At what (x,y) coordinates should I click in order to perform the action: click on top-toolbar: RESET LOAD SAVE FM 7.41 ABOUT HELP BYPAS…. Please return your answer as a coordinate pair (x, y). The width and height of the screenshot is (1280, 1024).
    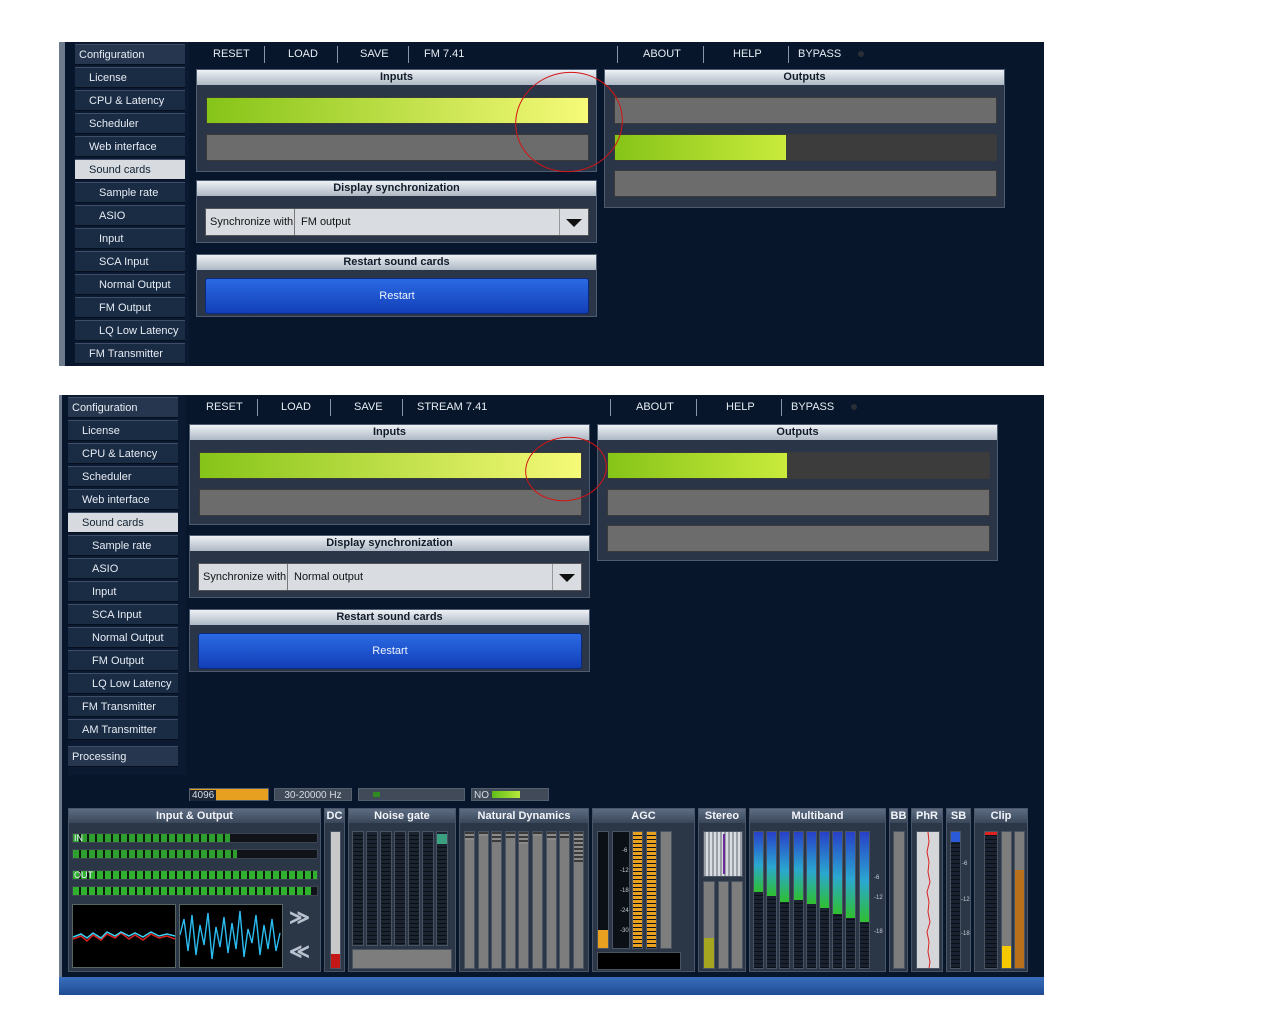
    Looking at the image, I should click on (619, 54).